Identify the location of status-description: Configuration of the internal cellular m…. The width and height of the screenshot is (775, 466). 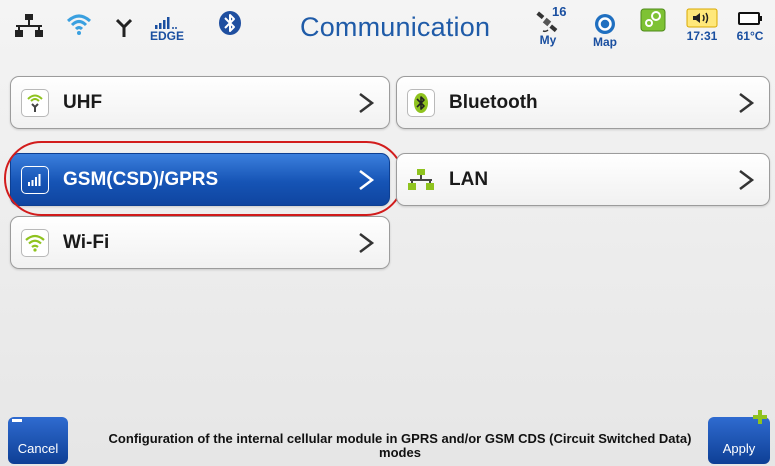
(400, 445).